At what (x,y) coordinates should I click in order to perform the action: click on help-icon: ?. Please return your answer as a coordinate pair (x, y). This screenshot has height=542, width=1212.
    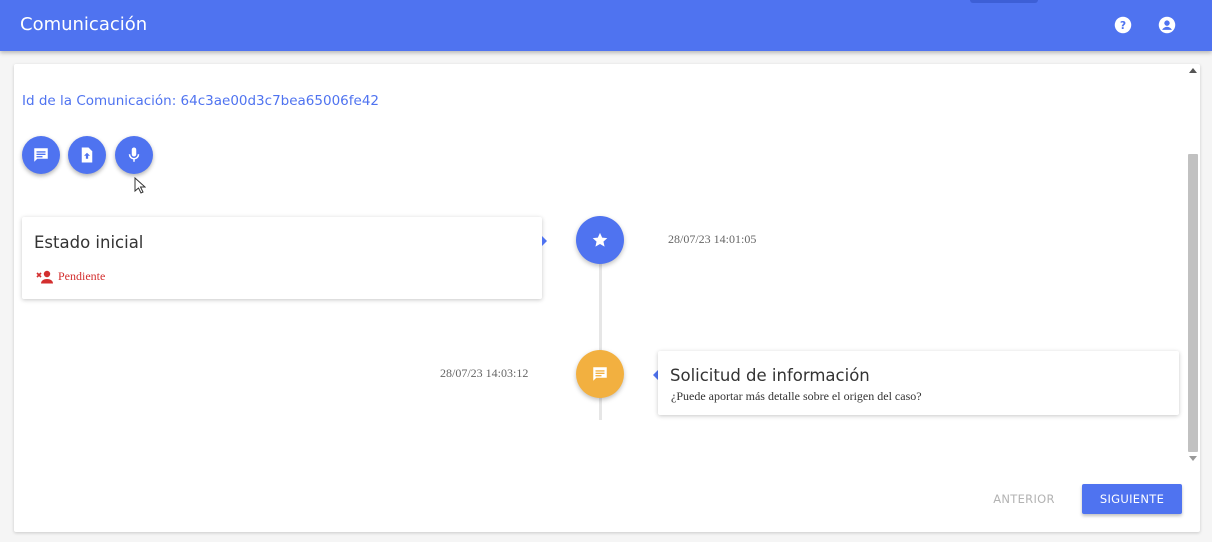
    Looking at the image, I should click on (1123, 25).